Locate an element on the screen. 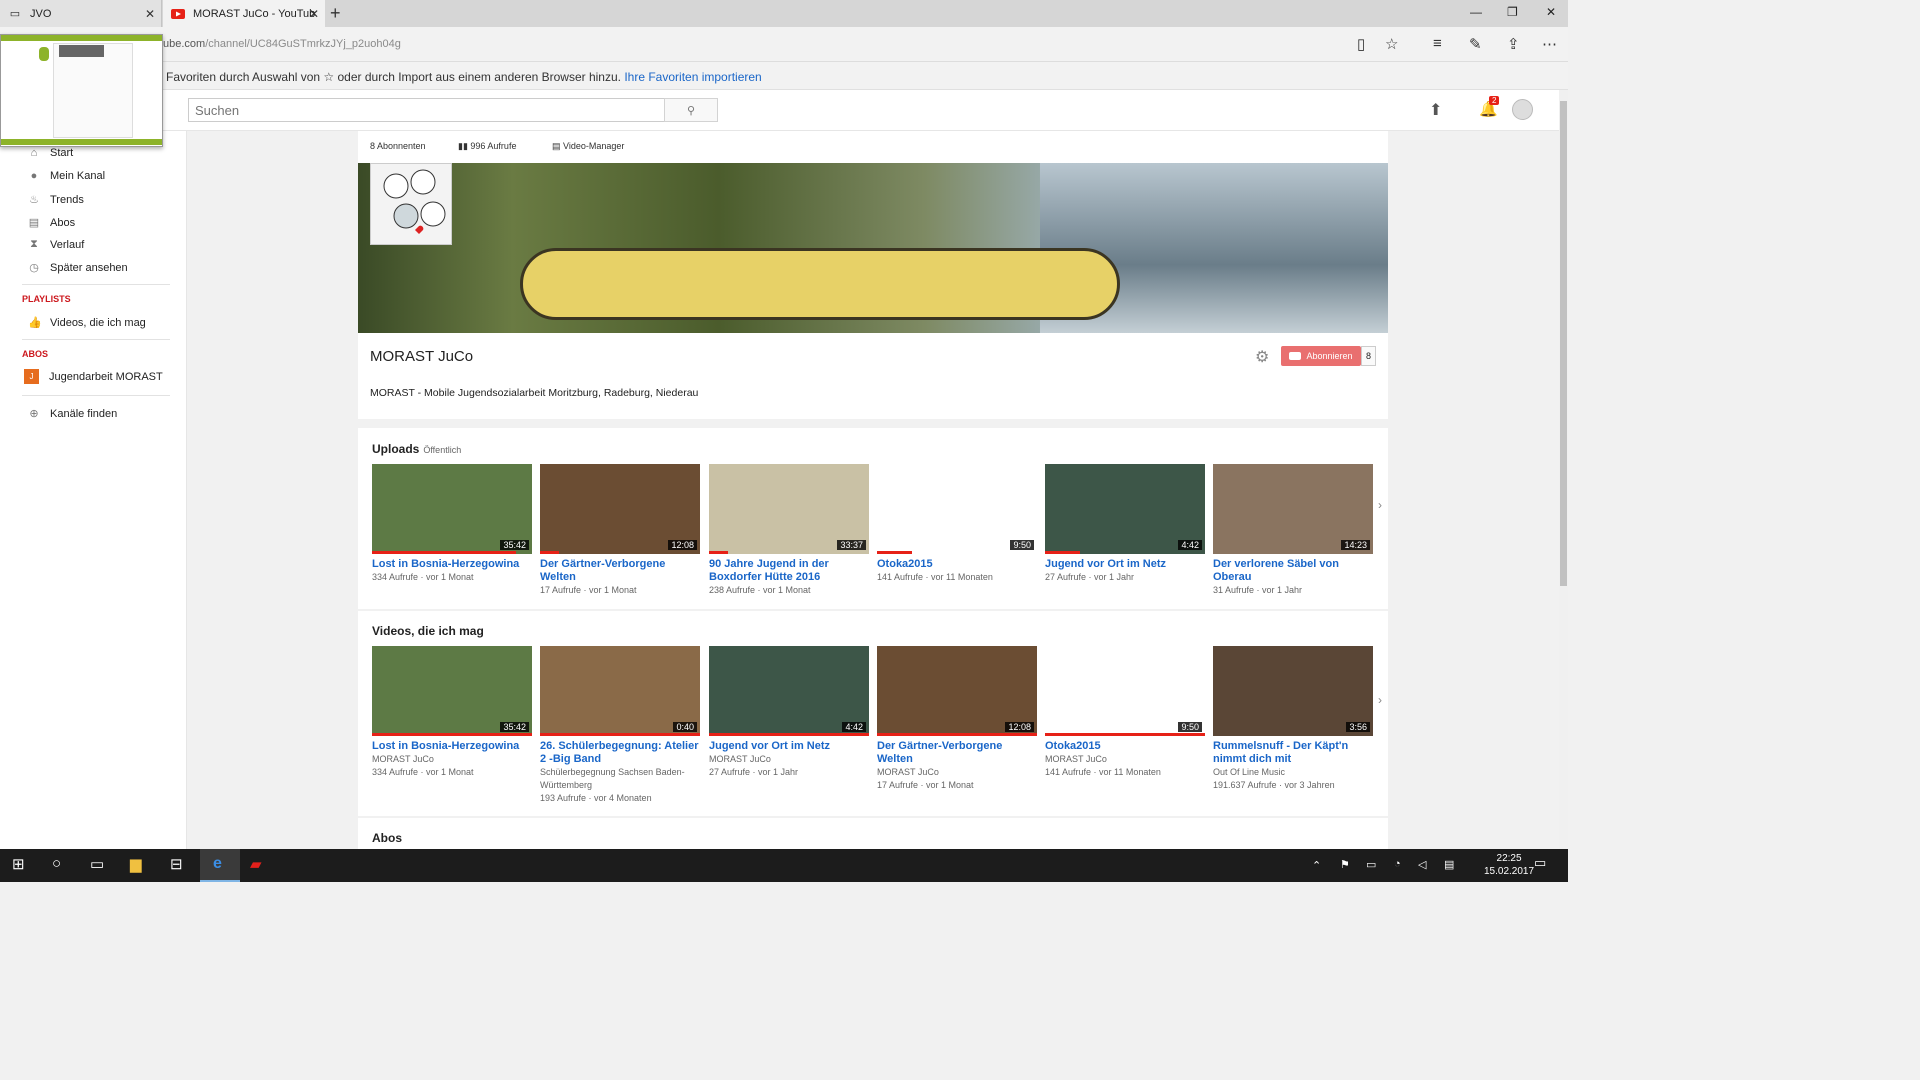 The image size is (1920, 1080). sidebar-item-liked-videos: 👍 Videos, die ich mag is located at coordinates (87, 323).